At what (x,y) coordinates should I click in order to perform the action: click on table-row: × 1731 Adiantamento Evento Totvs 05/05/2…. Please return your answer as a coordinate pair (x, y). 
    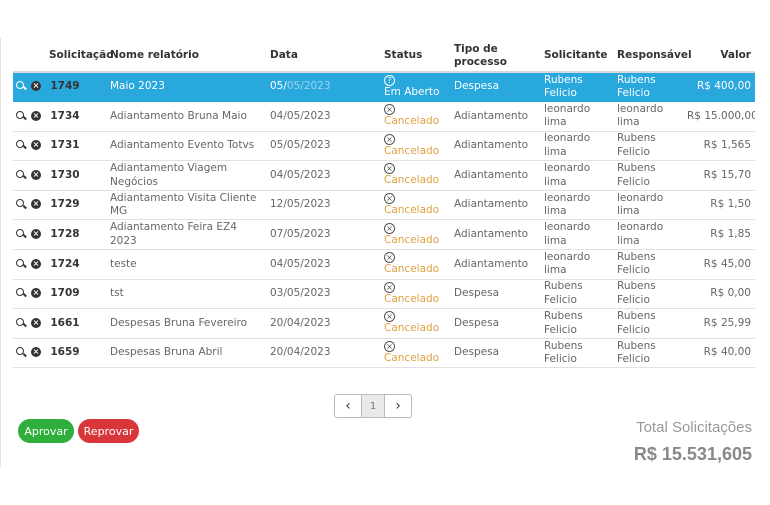
    Looking at the image, I should click on (384, 146).